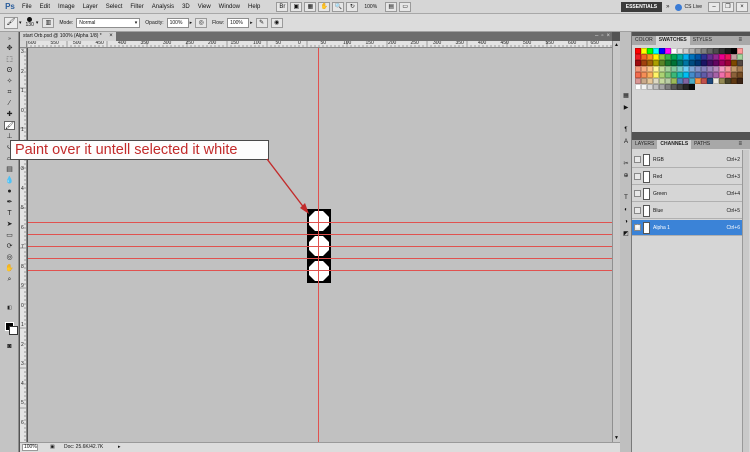 The height and width of the screenshot is (452, 750). What do you see at coordinates (626, 142) in the screenshot?
I see `character-panel-icon: A` at bounding box center [626, 142].